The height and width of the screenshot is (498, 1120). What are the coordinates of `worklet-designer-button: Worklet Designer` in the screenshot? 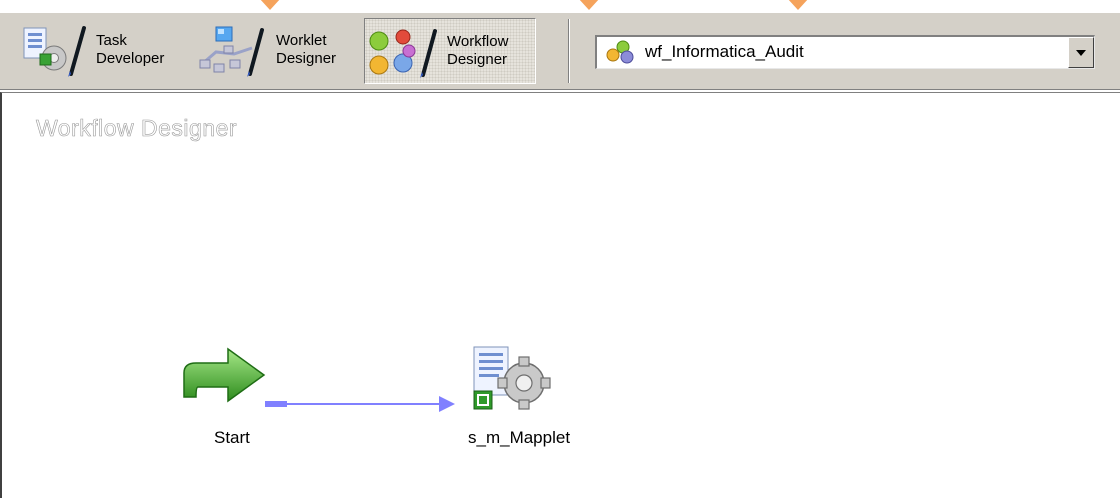 It's located at (278, 51).